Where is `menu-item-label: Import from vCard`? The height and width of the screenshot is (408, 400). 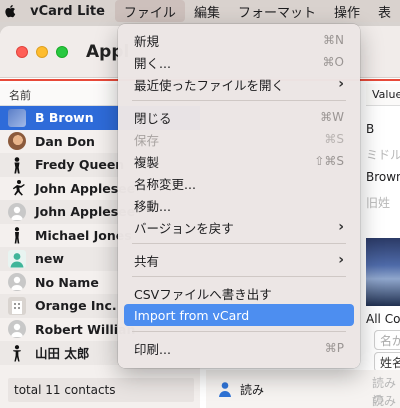
menu-item-label: Import from vCard is located at coordinates (192, 315).